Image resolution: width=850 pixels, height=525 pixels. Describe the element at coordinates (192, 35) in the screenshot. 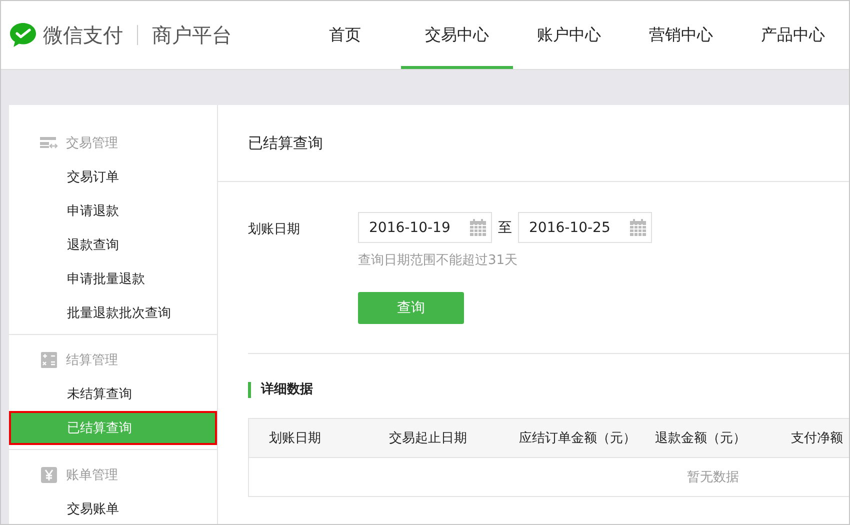

I see `platform-name: 商户平台` at that location.